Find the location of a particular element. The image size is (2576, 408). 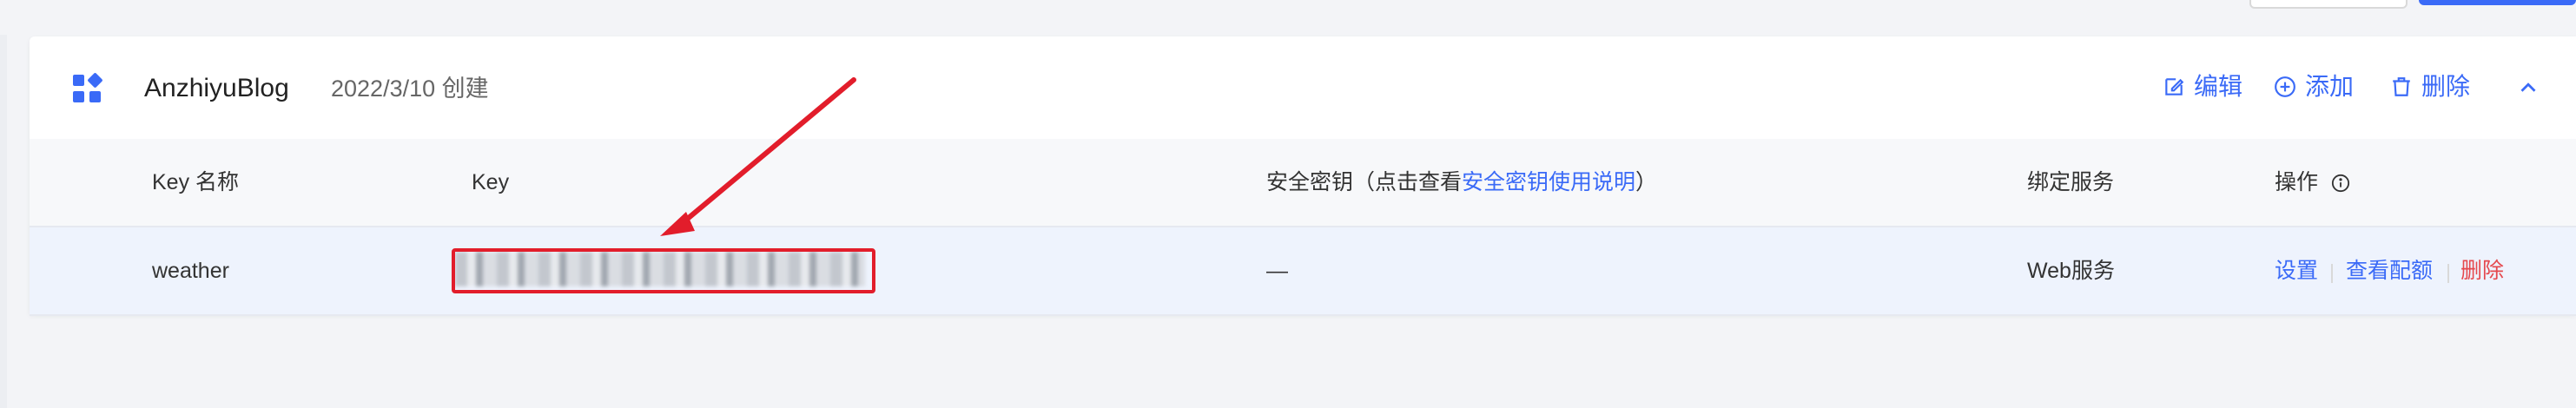

delete-key-link: 删除 is located at coordinates (2482, 270).